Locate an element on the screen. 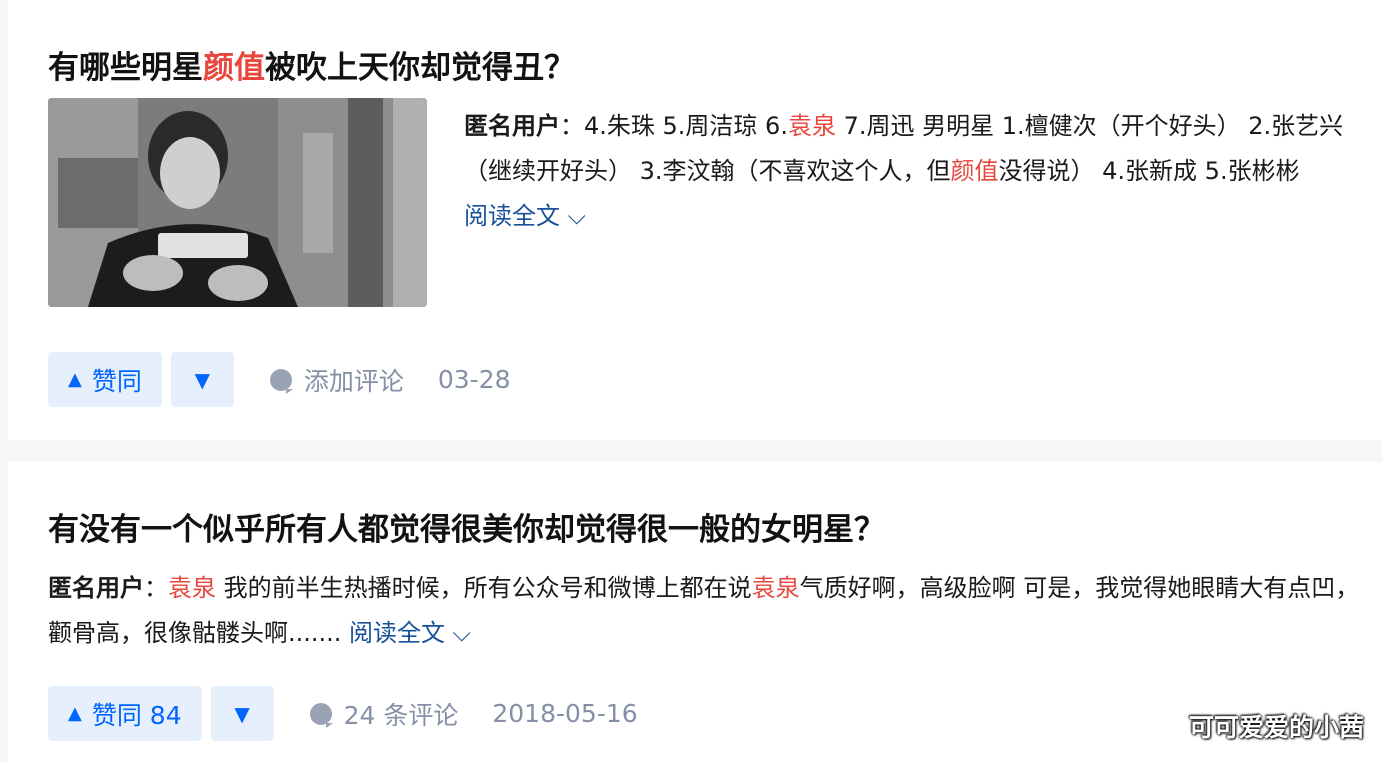 The image size is (1382, 762). upvote-button: ▲ 赞同 is located at coordinates (105, 379).